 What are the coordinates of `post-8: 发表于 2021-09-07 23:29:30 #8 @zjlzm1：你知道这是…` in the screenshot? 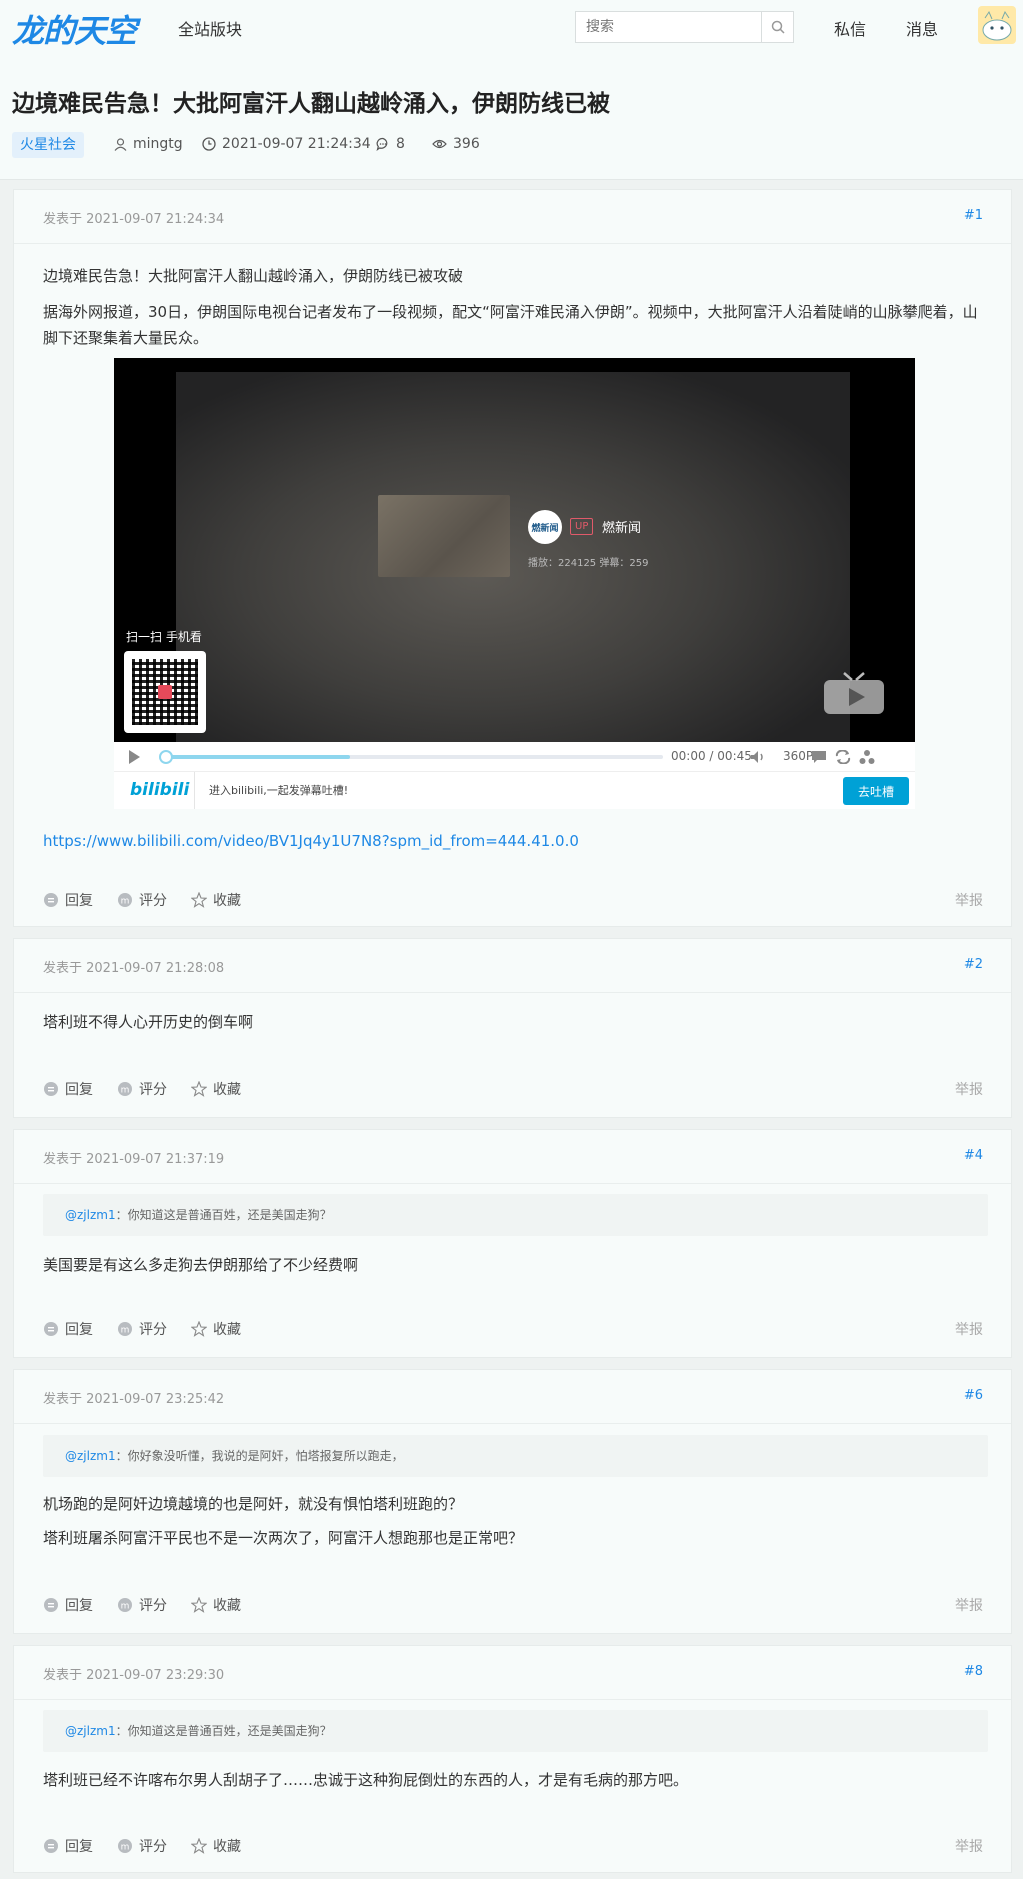 It's located at (512, 1759).